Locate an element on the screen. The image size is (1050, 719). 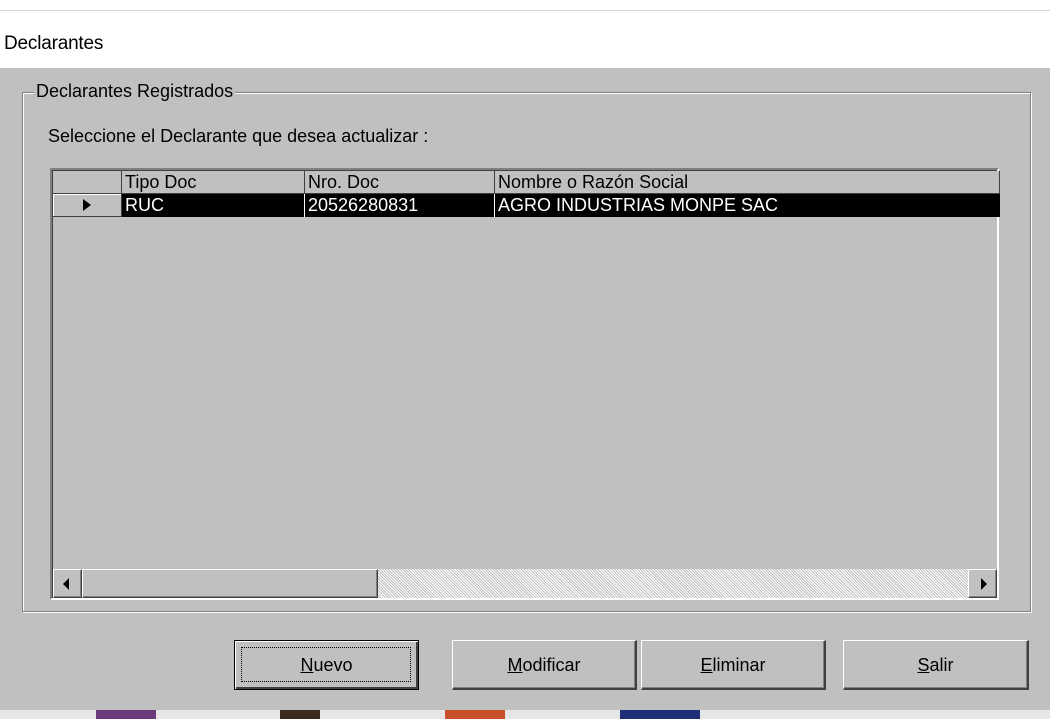
eliminar-label: liminar is located at coordinates (739, 665).